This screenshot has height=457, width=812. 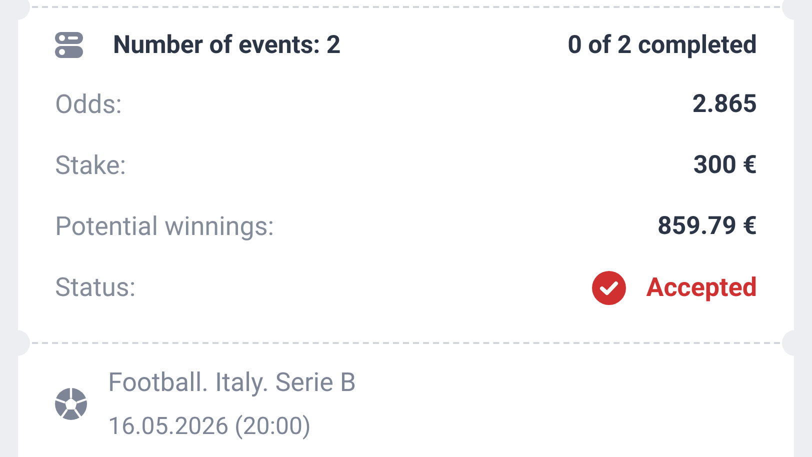 I want to click on event-date: 16.05.2026 (20:00), so click(x=210, y=426).